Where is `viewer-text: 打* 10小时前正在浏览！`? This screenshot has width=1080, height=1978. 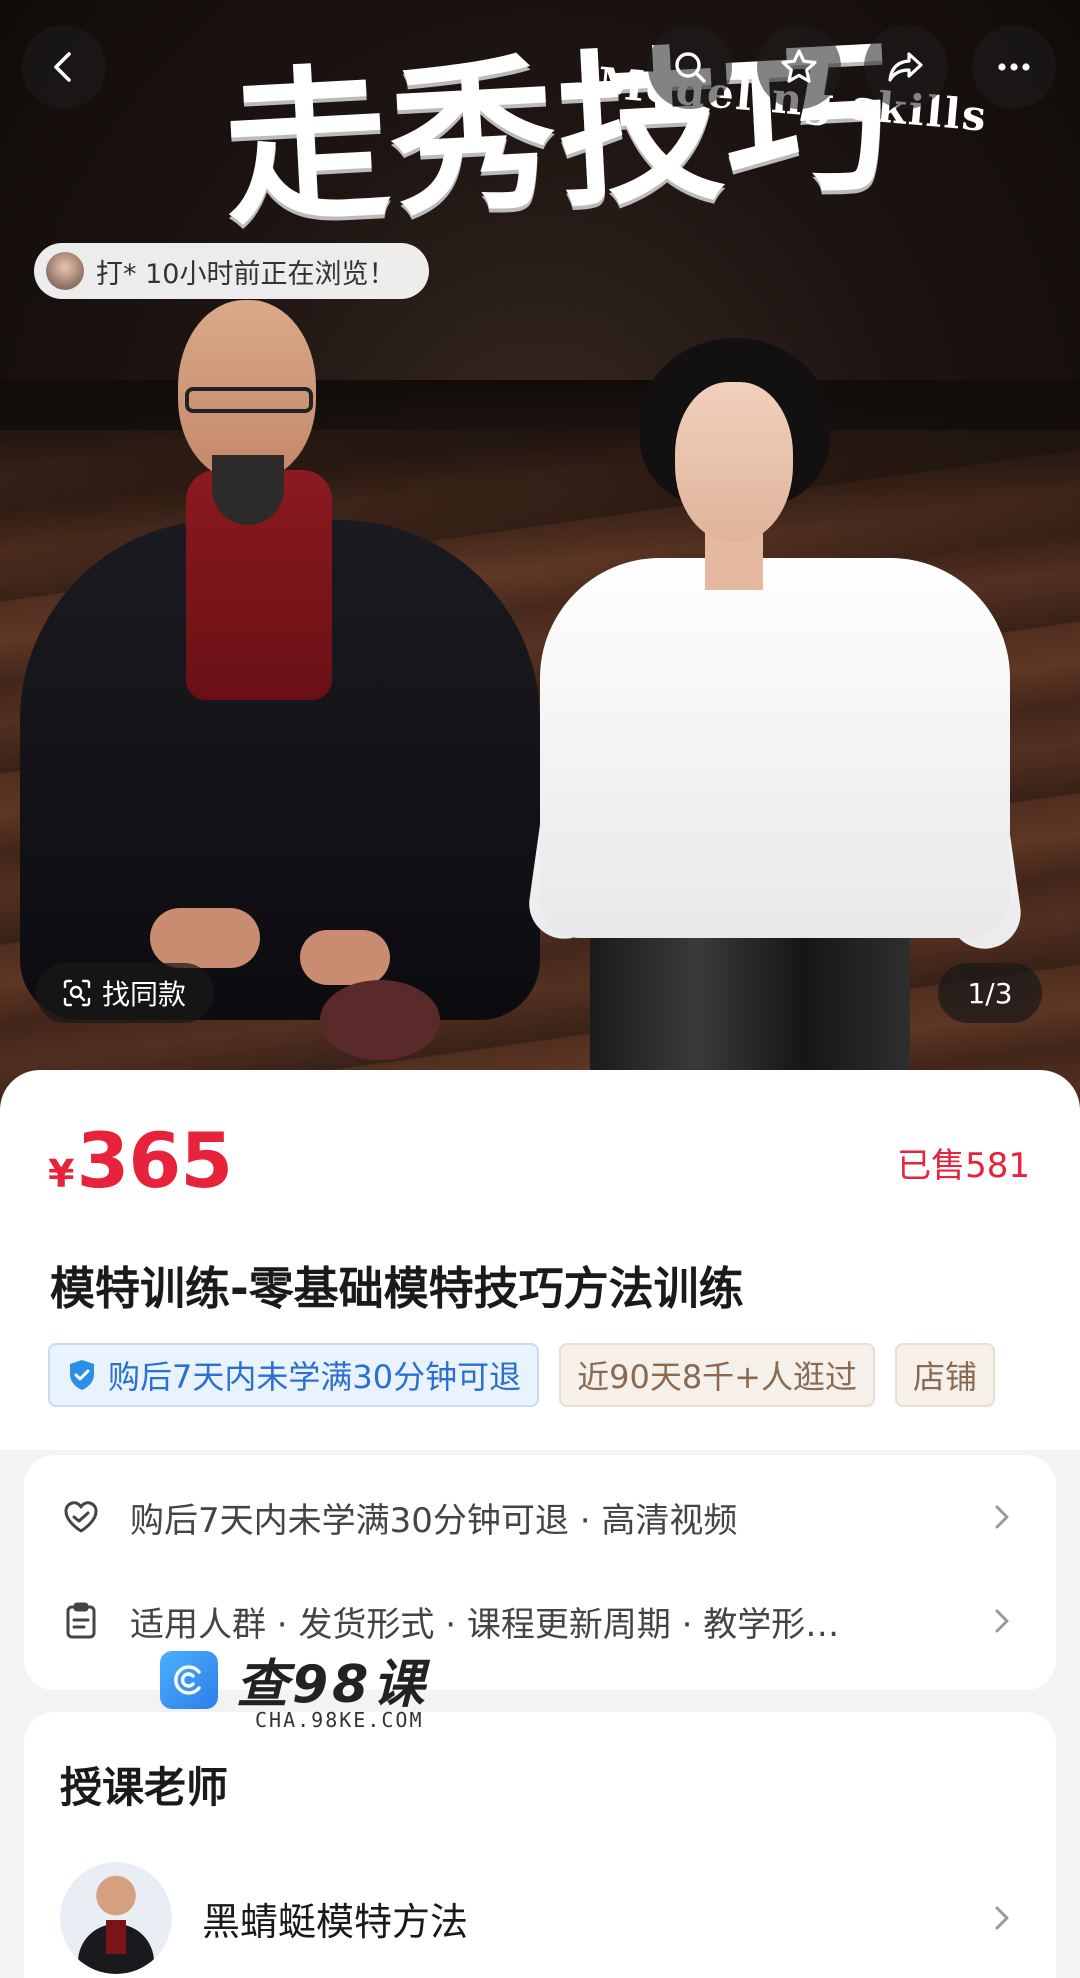
viewer-text: 打* 10小时前正在浏览！ is located at coordinates (246, 274).